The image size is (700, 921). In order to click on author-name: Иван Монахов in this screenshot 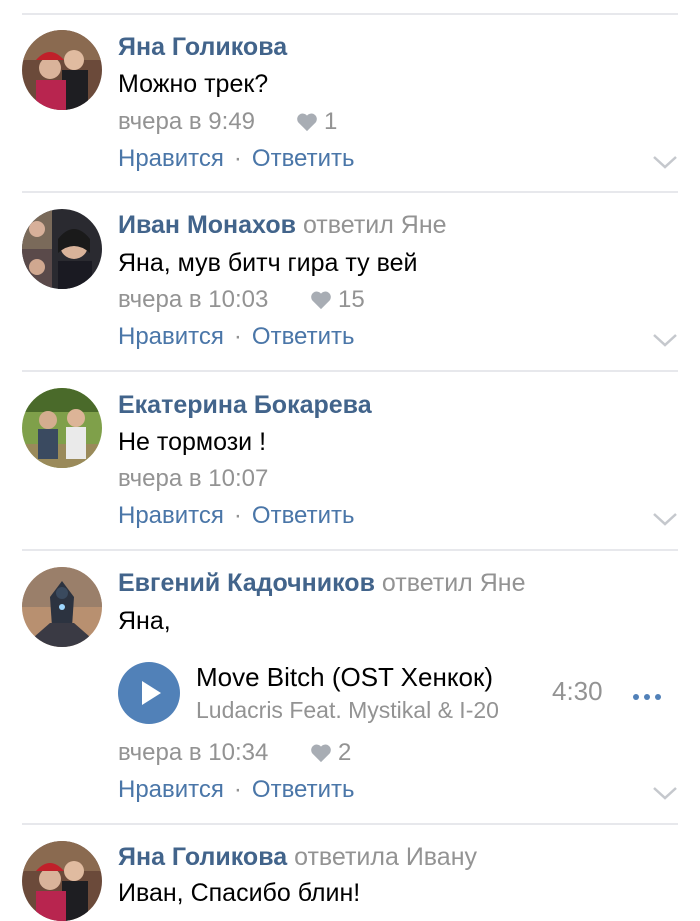, I will do `click(207, 225)`.